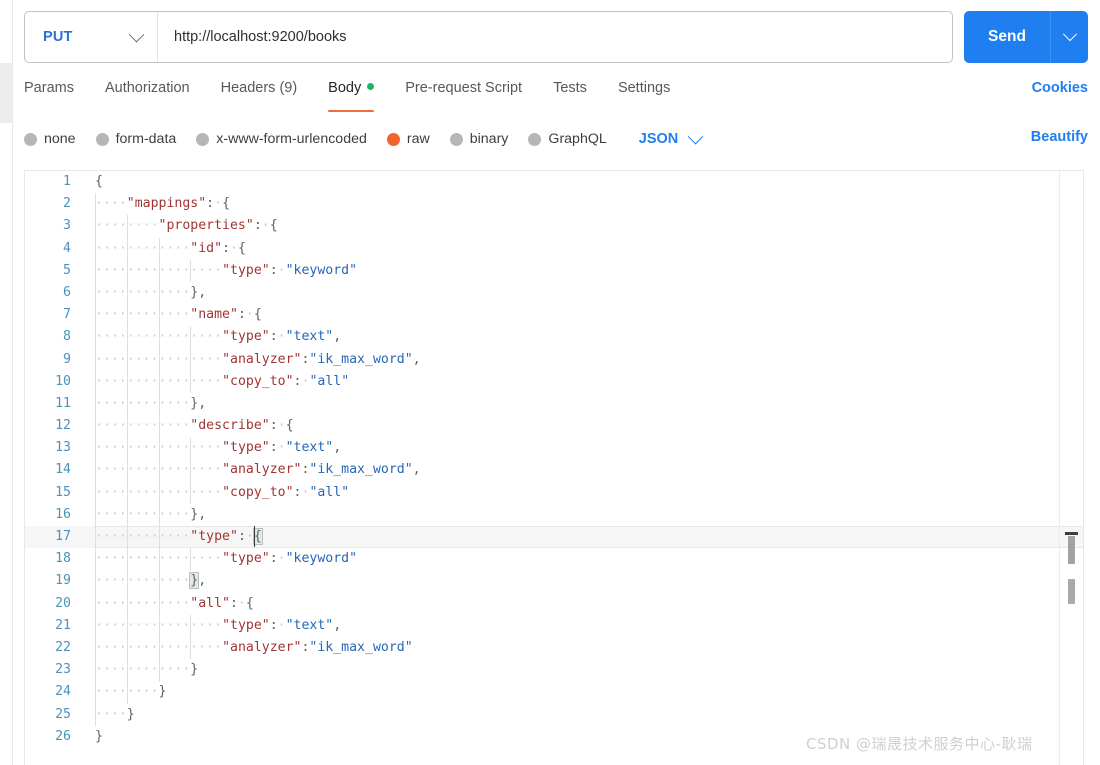 This screenshot has width=1100, height=765. I want to click on line-number: 4, so click(67, 248).